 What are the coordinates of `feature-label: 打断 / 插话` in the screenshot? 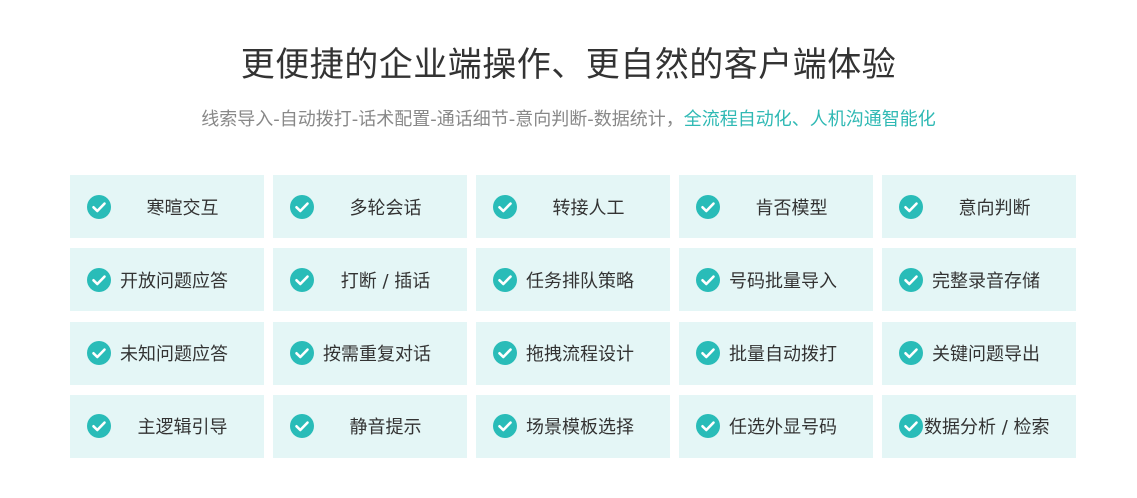 It's located at (385, 281).